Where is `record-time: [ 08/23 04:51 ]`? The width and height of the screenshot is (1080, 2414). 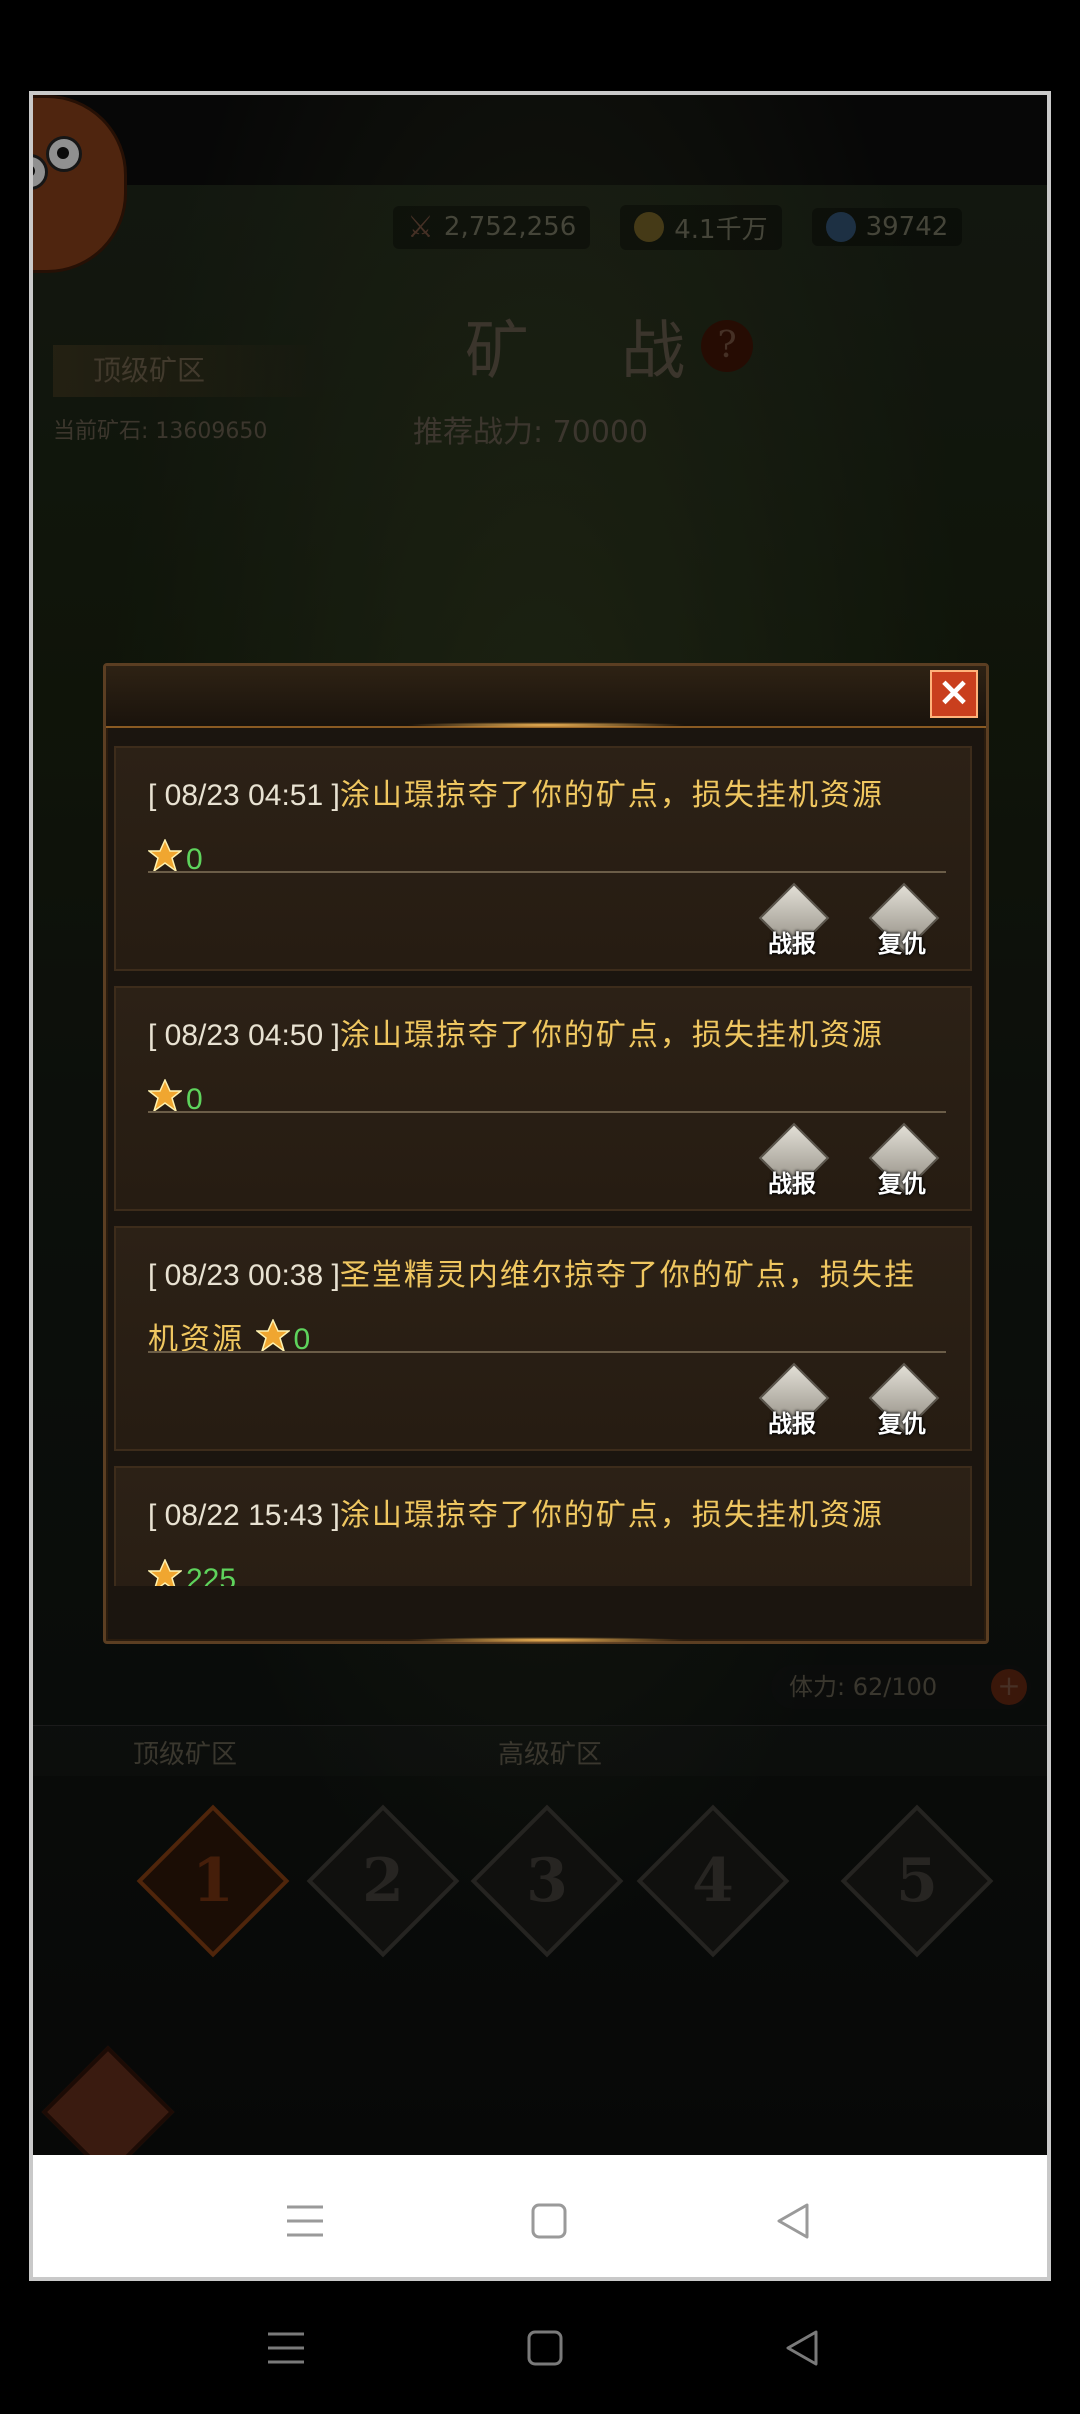 record-time: [ 08/23 04:51 ] is located at coordinates (244, 795).